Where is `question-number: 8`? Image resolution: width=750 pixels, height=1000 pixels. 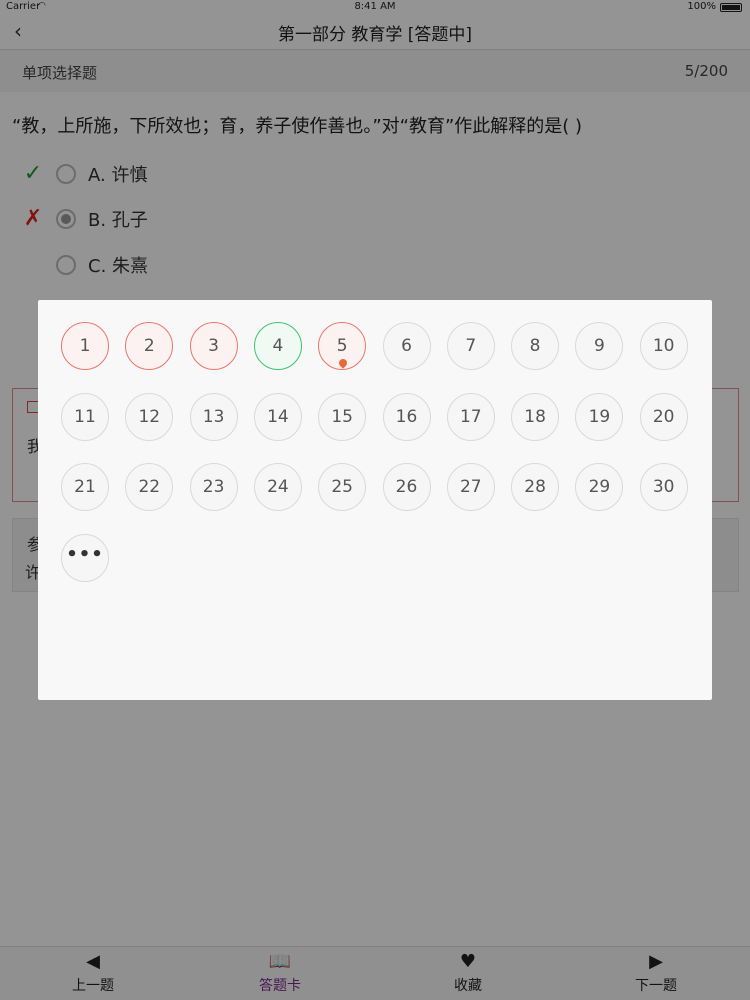
question-number: 8 is located at coordinates (535, 346).